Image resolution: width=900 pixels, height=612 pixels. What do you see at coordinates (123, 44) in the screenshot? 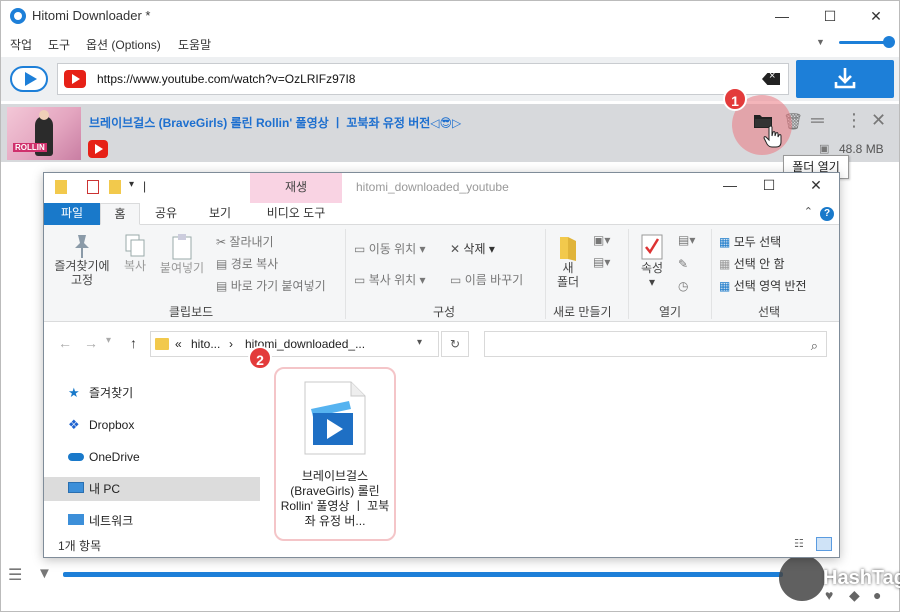
I see `menu-options: 옵션 (Options)` at bounding box center [123, 44].